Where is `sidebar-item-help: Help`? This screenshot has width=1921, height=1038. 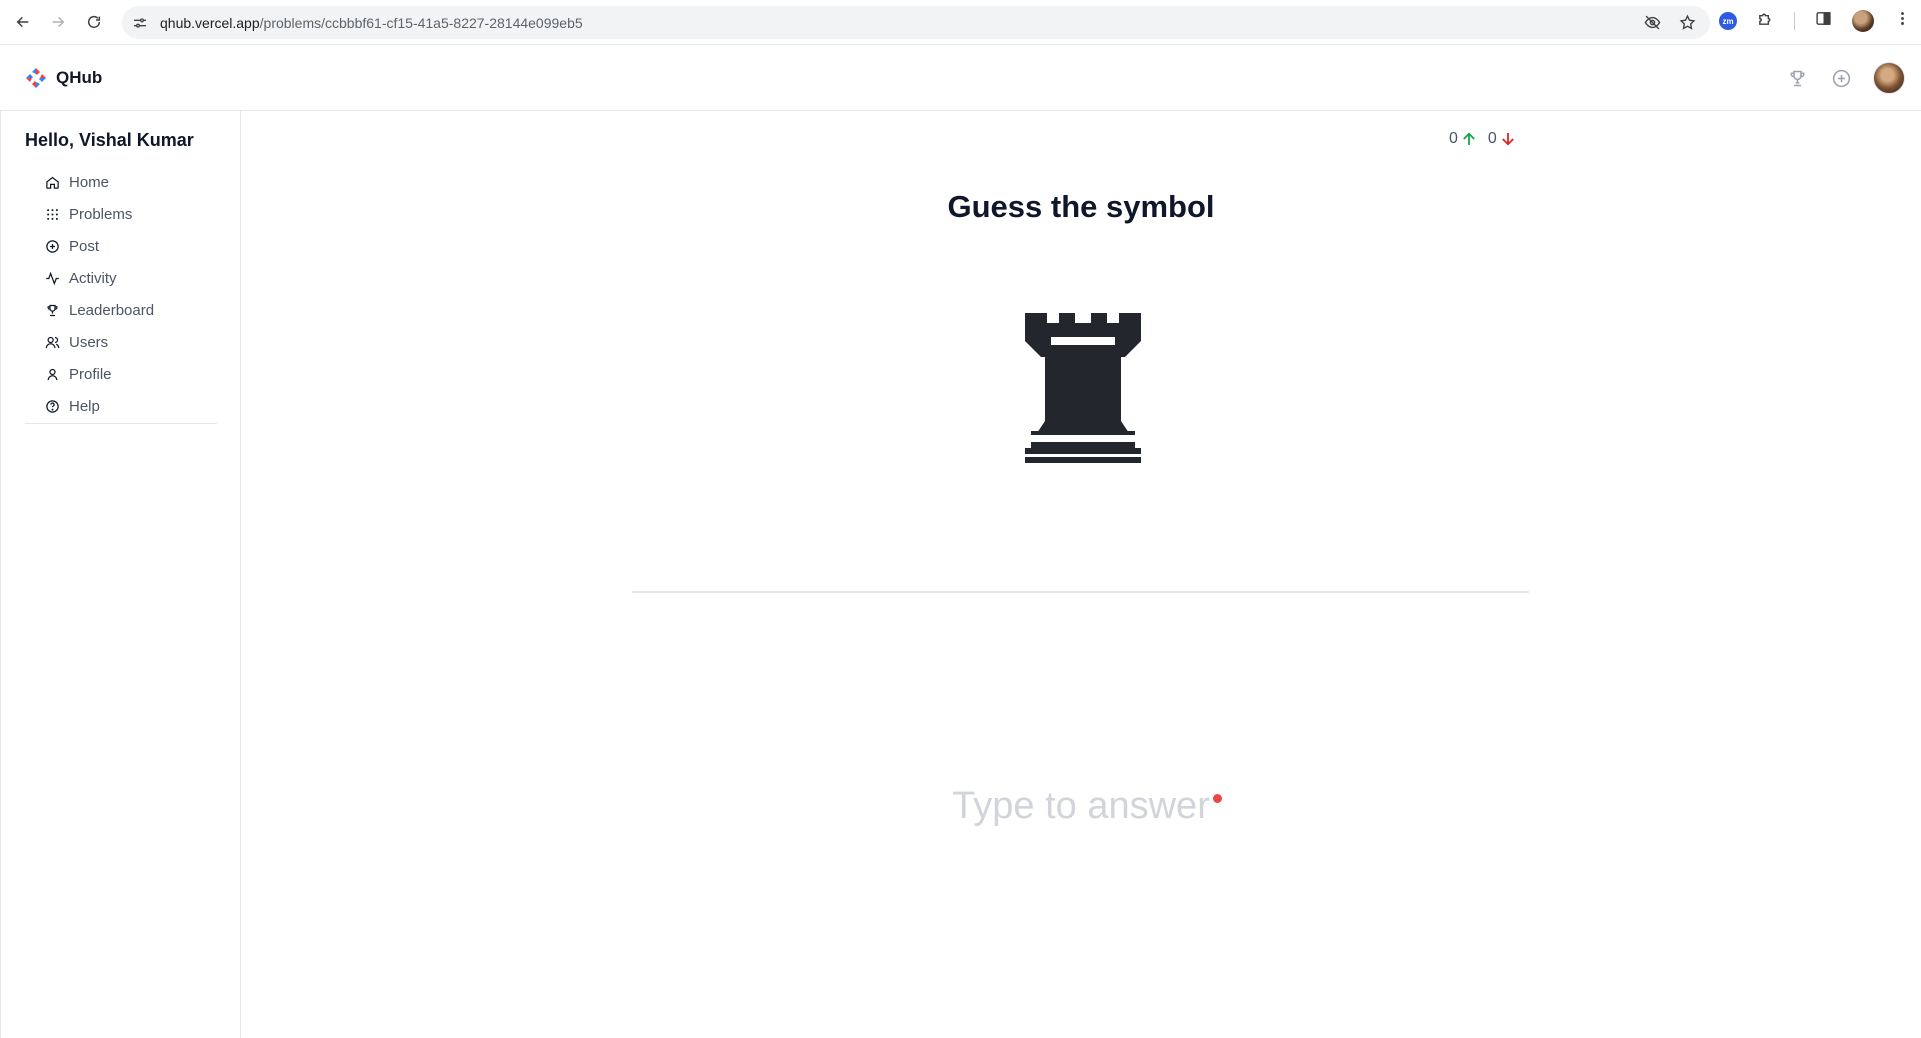 sidebar-item-help: Help is located at coordinates (130, 406).